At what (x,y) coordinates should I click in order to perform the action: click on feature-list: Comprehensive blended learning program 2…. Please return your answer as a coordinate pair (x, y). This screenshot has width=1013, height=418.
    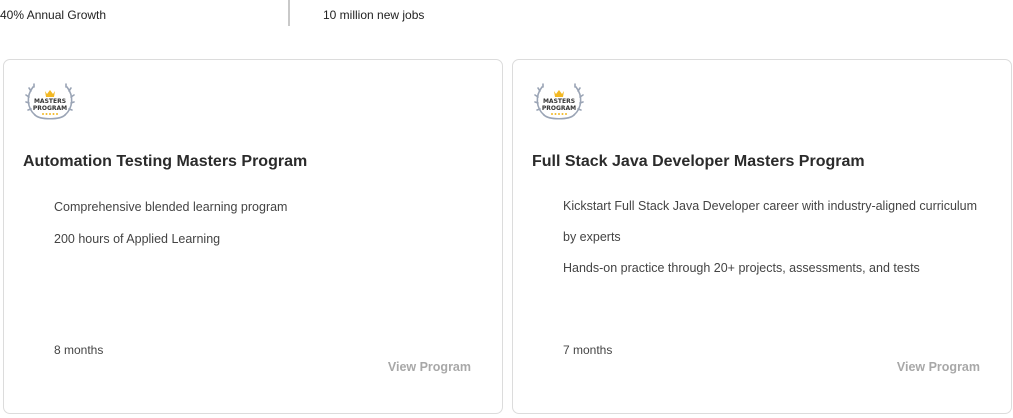
    Looking at the image, I should click on (264, 231).